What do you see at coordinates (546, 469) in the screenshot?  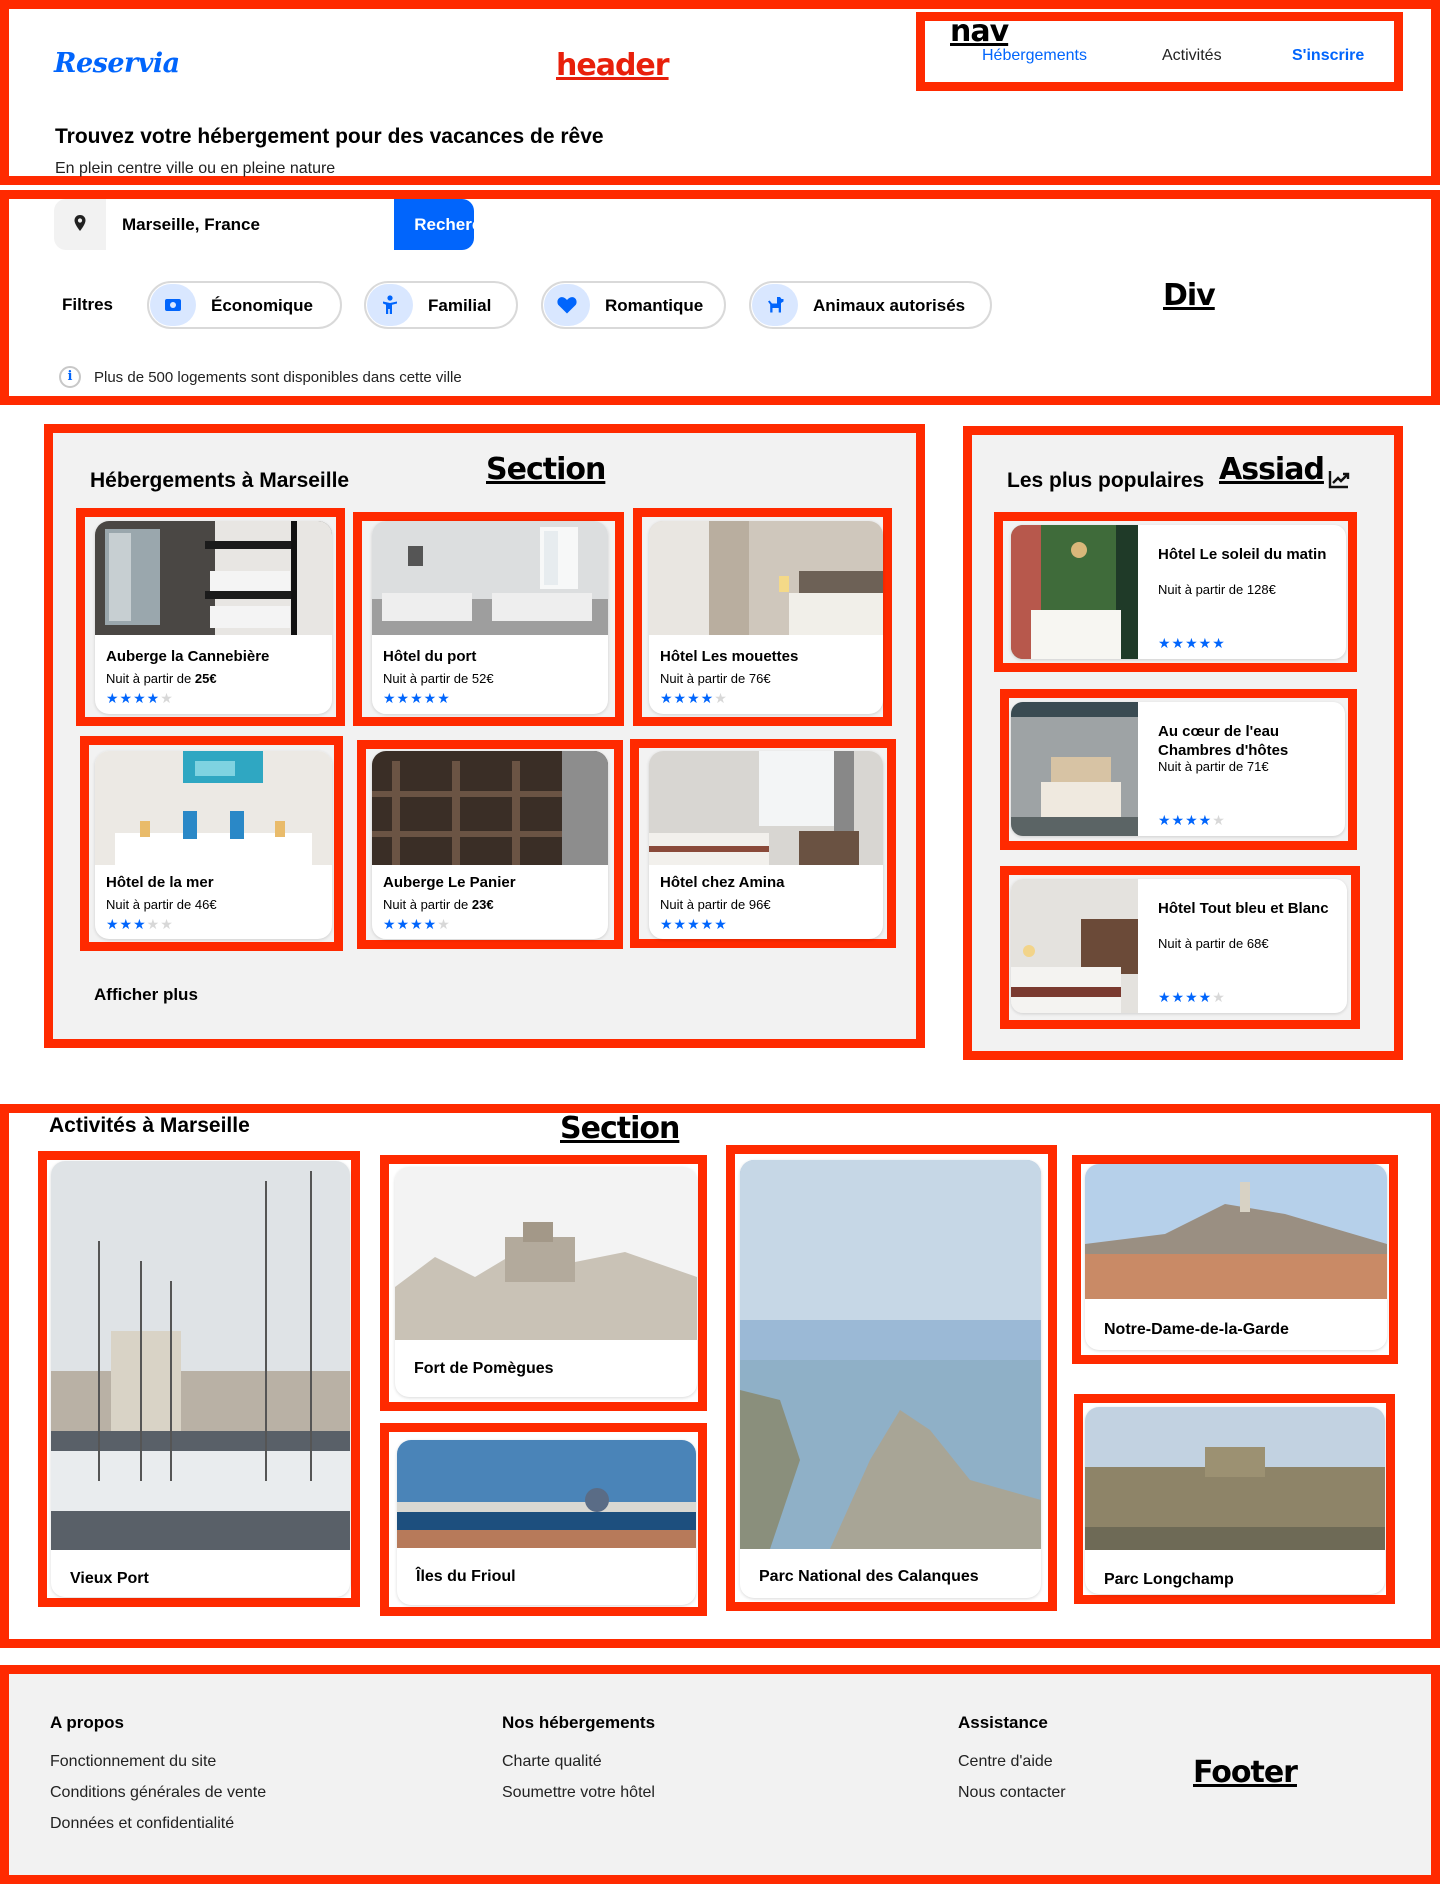 I see `listings-annotation-label: Section` at bounding box center [546, 469].